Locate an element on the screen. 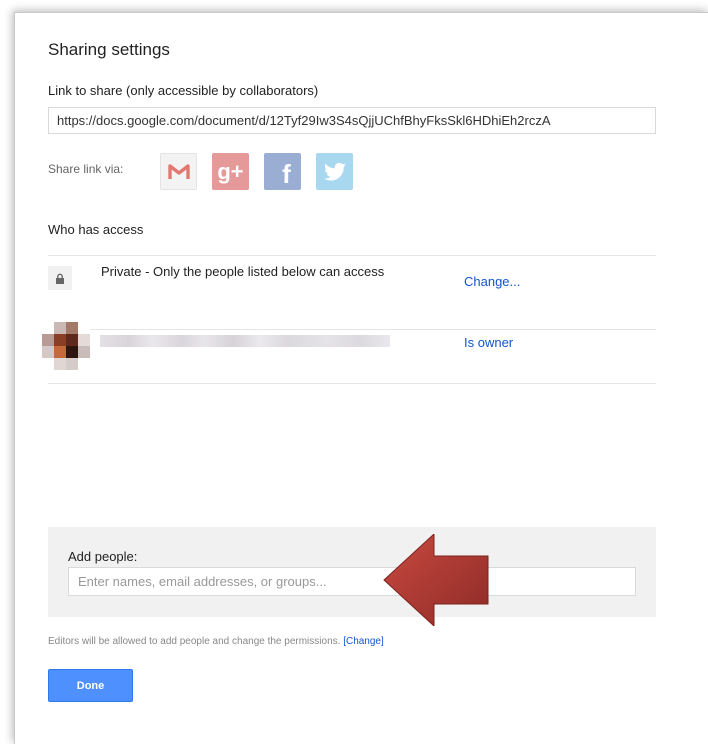  google-plus-icon: g+ is located at coordinates (230, 171).